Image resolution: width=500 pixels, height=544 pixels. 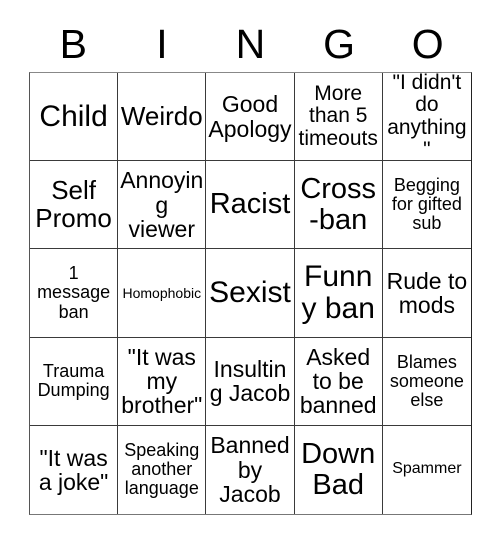 I want to click on bingo-cell-label: Annoying viewer, so click(x=162, y=204).